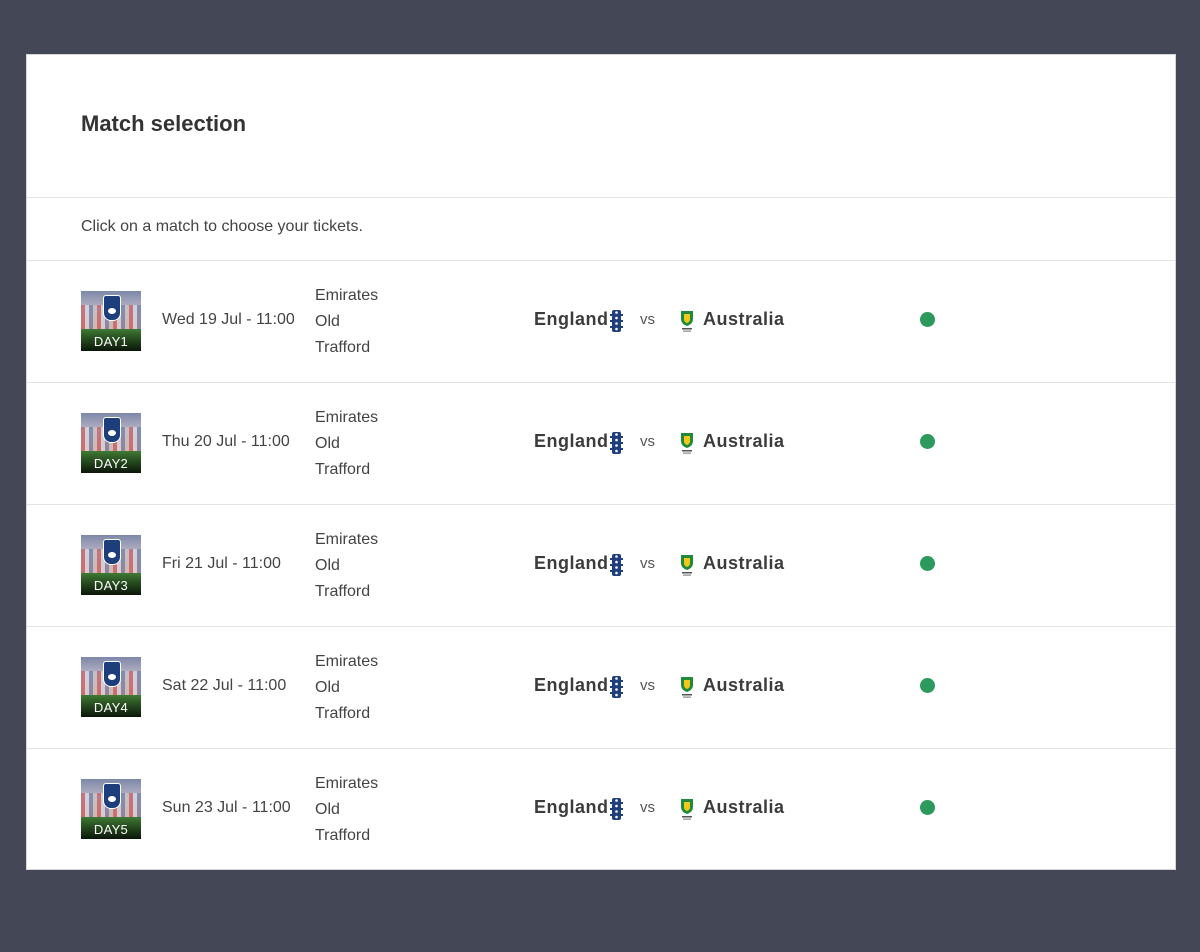 This screenshot has height=952, width=1200. I want to click on match-thumbnail: DAY4, so click(111, 687).